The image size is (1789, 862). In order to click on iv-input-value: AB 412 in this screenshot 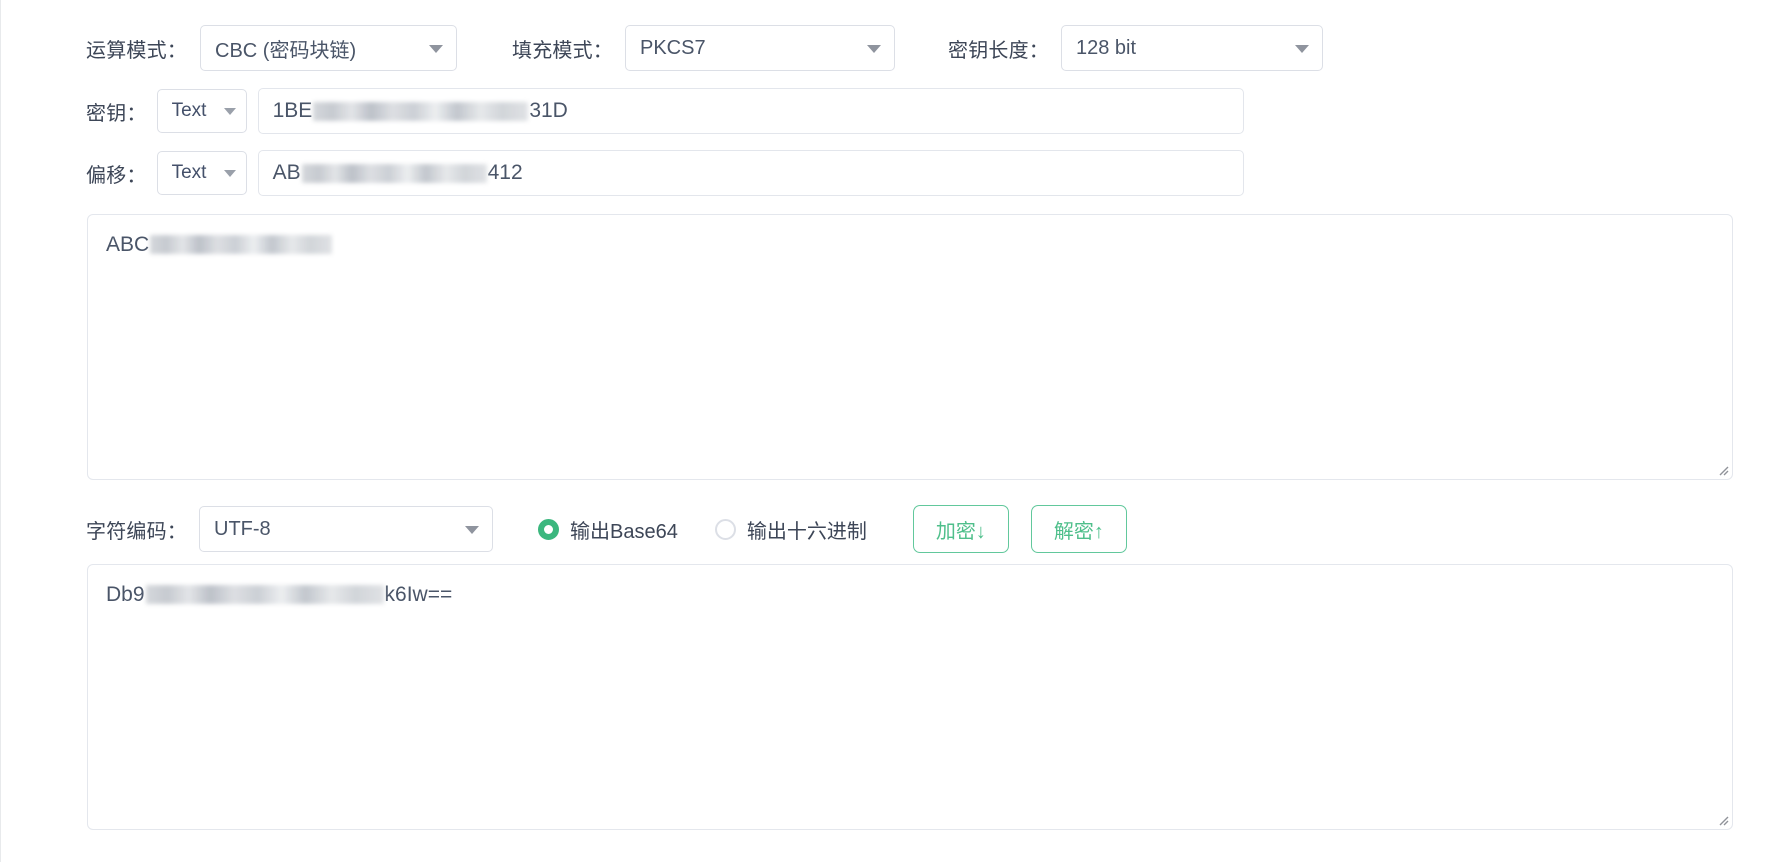, I will do `click(398, 173)`.